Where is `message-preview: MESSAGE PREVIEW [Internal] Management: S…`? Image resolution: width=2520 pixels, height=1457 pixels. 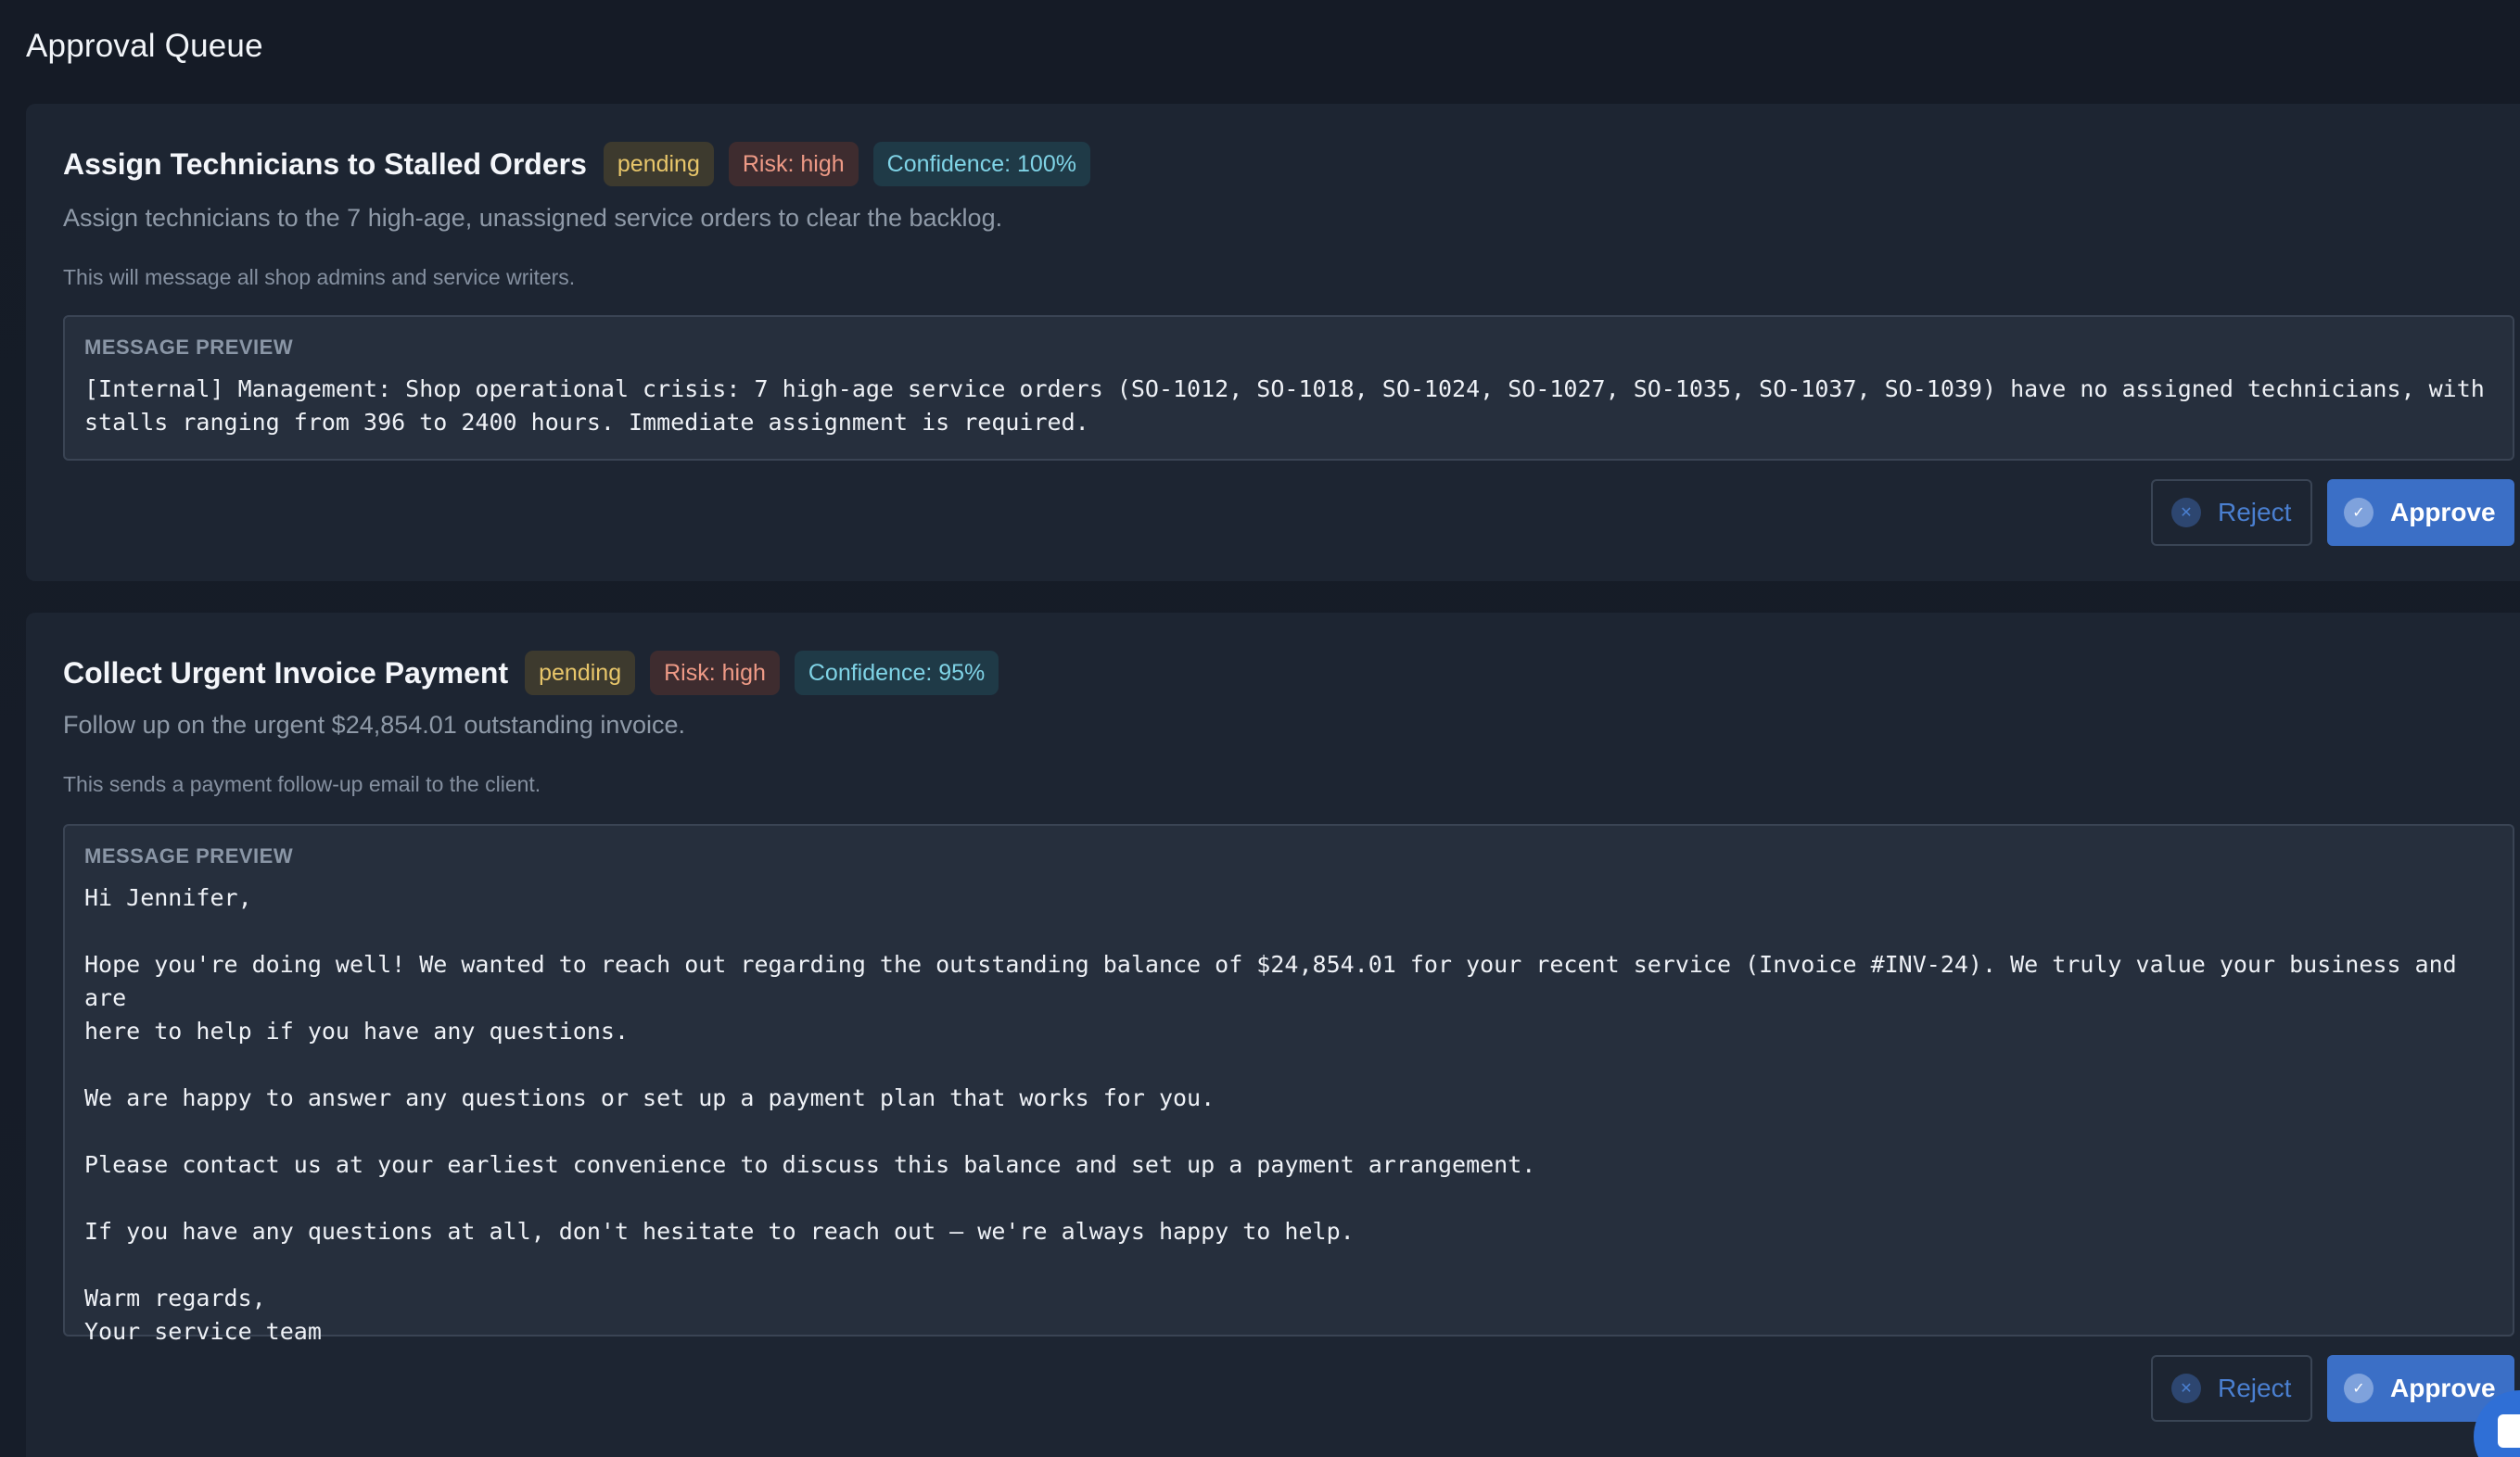
message-preview: MESSAGE PREVIEW [Internal] Management: S… is located at coordinates (1288, 388).